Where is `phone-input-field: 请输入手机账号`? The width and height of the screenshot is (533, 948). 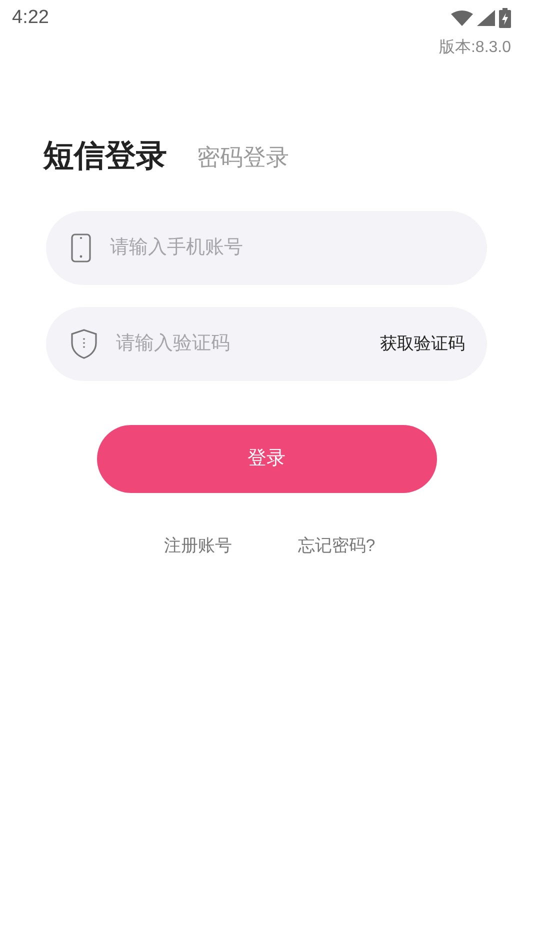 phone-input-field: 请输入手机账号 is located at coordinates (287, 248).